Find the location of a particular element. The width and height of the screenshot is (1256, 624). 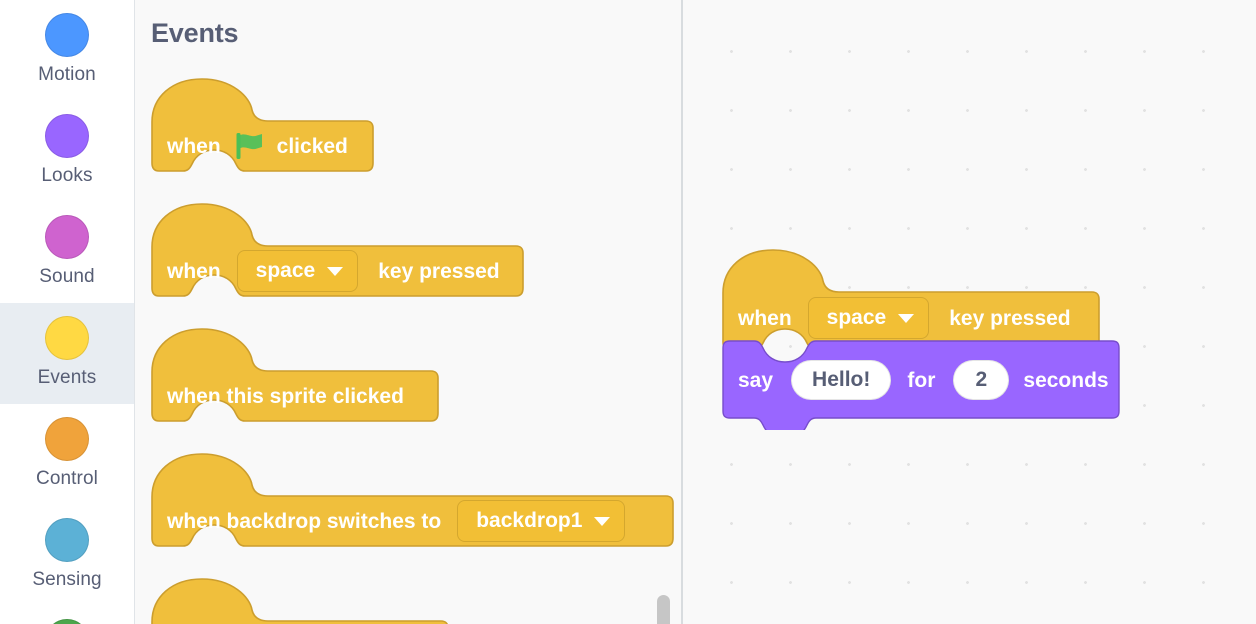

sidebar-item-sensing: Sensing is located at coordinates (67, 555).